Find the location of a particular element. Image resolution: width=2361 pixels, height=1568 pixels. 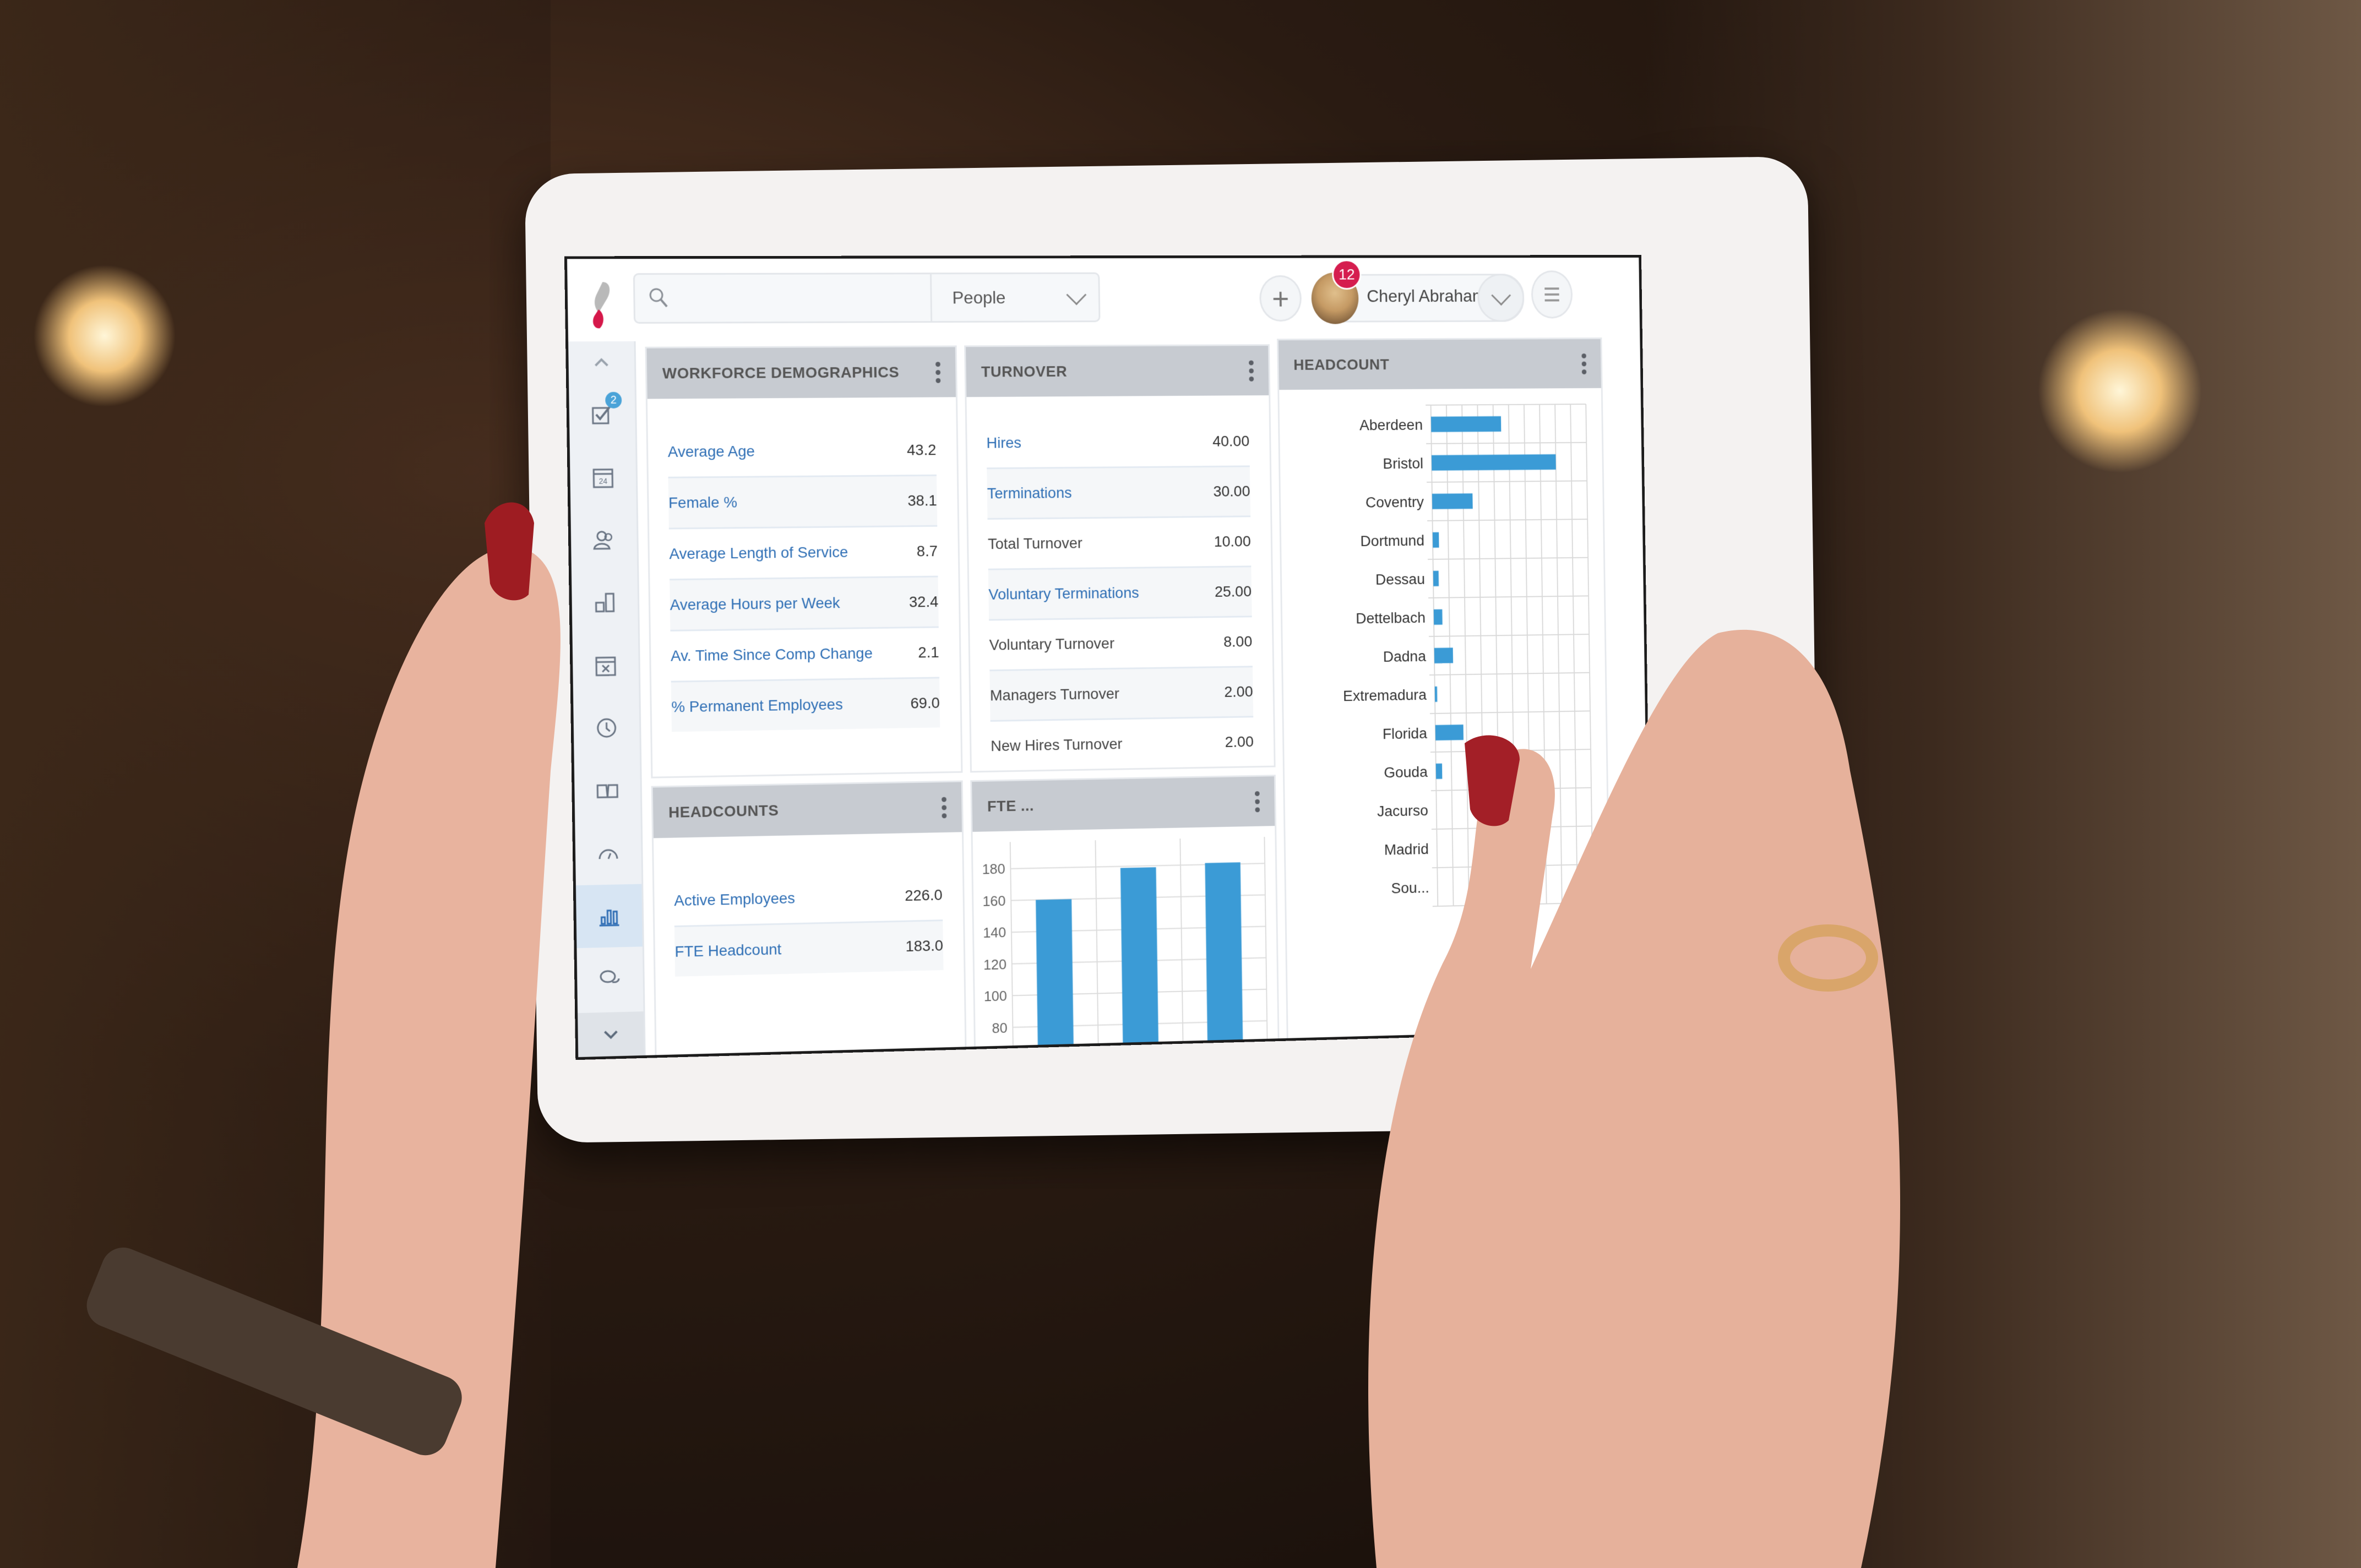

fingernail is located at coordinates (509, 551).